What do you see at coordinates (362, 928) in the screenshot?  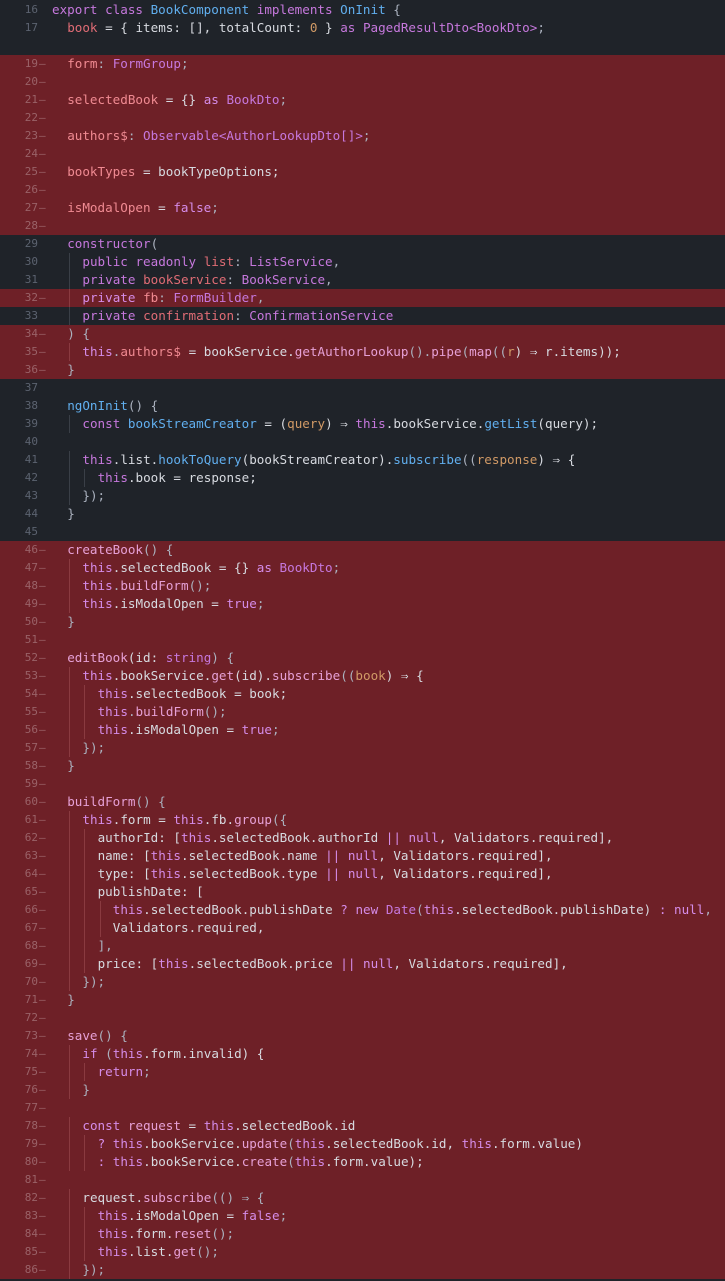 I see `code-line: 67— Validators.required,` at bounding box center [362, 928].